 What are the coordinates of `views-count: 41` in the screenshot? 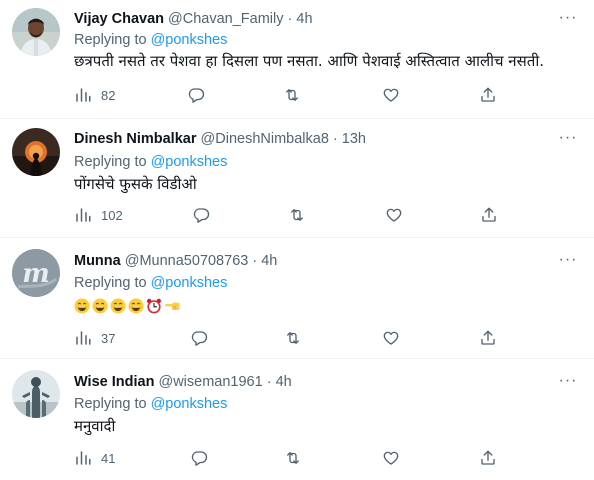 It's located at (108, 458).